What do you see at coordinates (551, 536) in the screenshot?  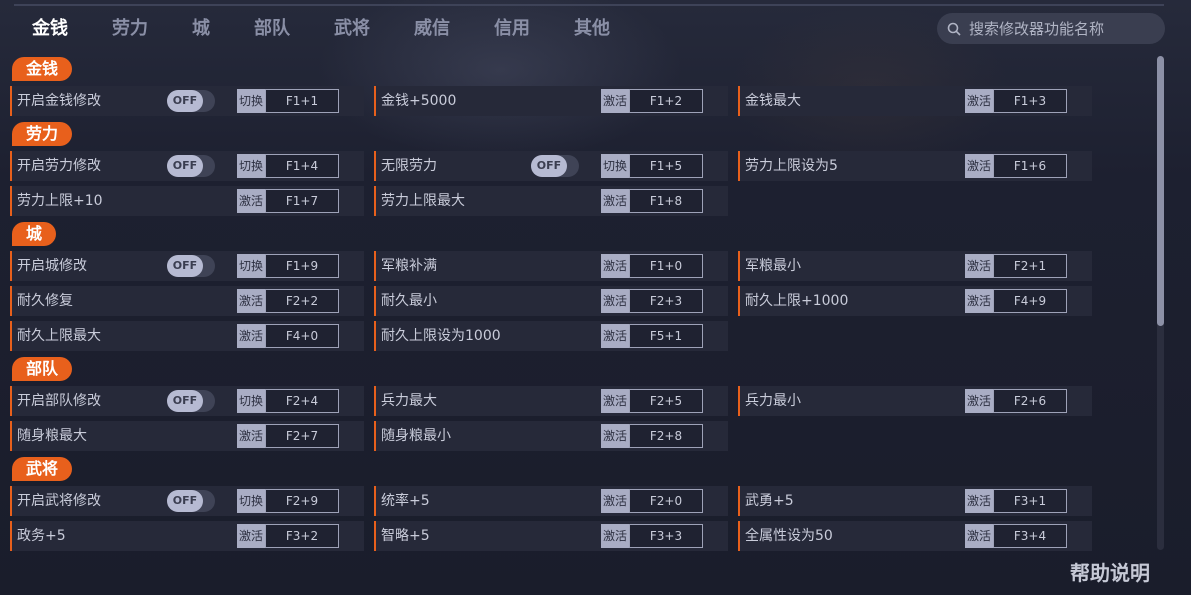 I see `cheat-item: 智略+5 激活 F3+3` at bounding box center [551, 536].